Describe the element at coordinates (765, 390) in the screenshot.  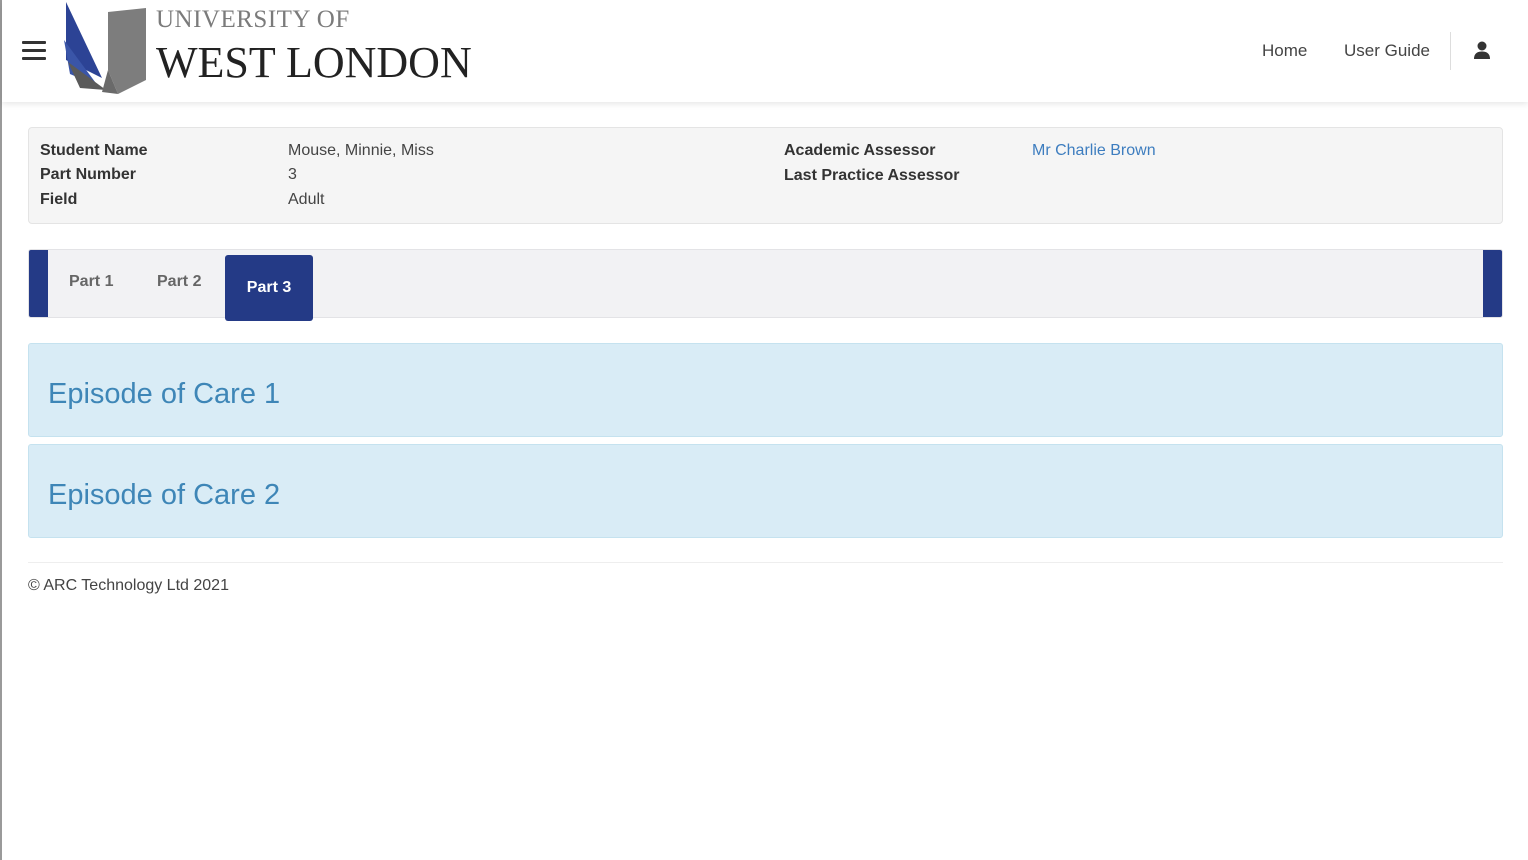
I see `episode-of-care-1-panel: Episode of Care 1` at that location.